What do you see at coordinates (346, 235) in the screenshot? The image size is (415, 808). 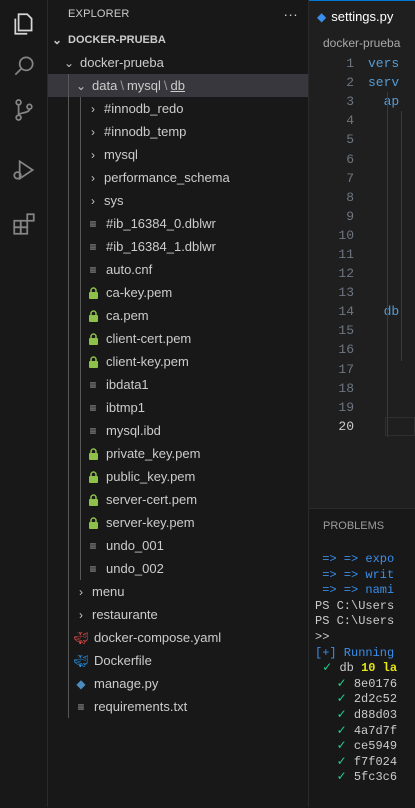 I see `line-number: 10` at bounding box center [346, 235].